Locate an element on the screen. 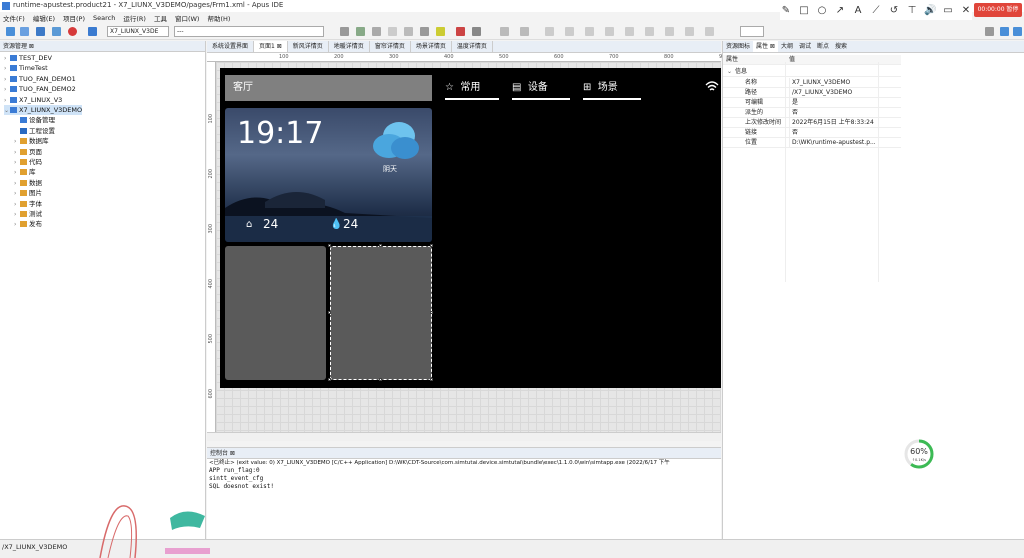 This screenshot has height=558, width=1024. menu-item: 运行(R) is located at coordinates (134, 18).